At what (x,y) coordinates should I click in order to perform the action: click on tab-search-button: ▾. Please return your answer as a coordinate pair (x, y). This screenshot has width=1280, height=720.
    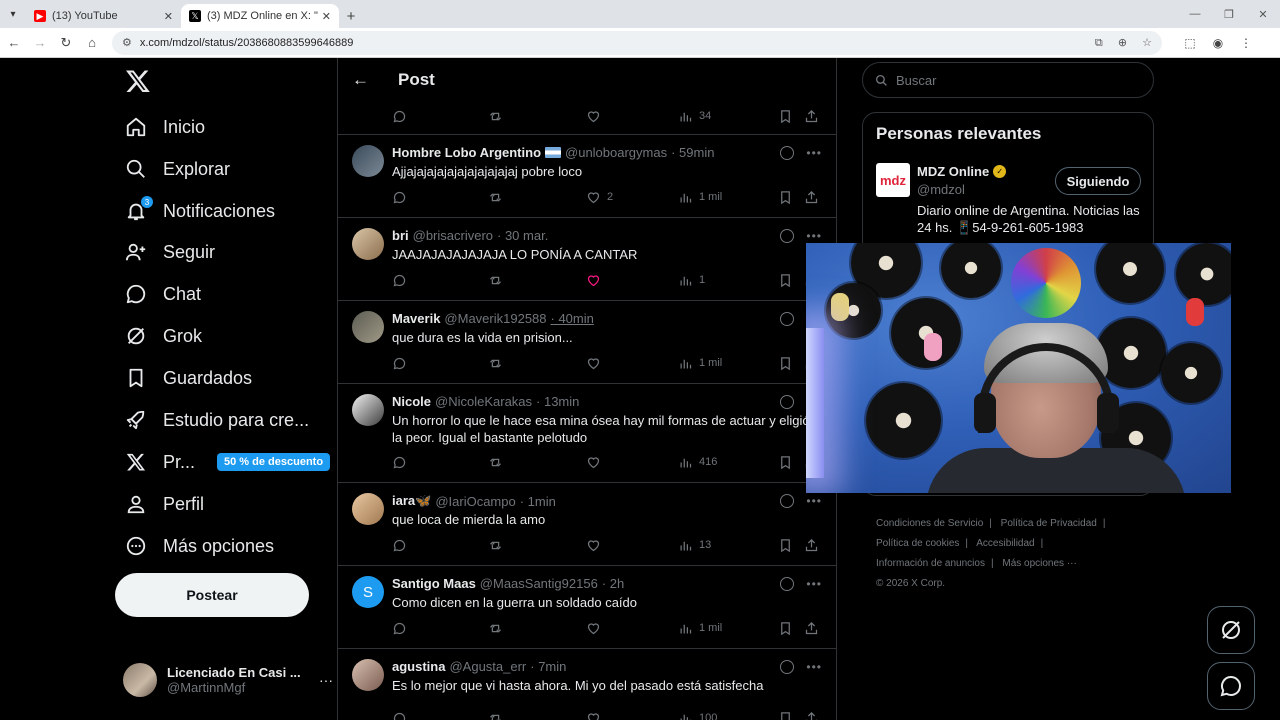
    Looking at the image, I should click on (13, 14).